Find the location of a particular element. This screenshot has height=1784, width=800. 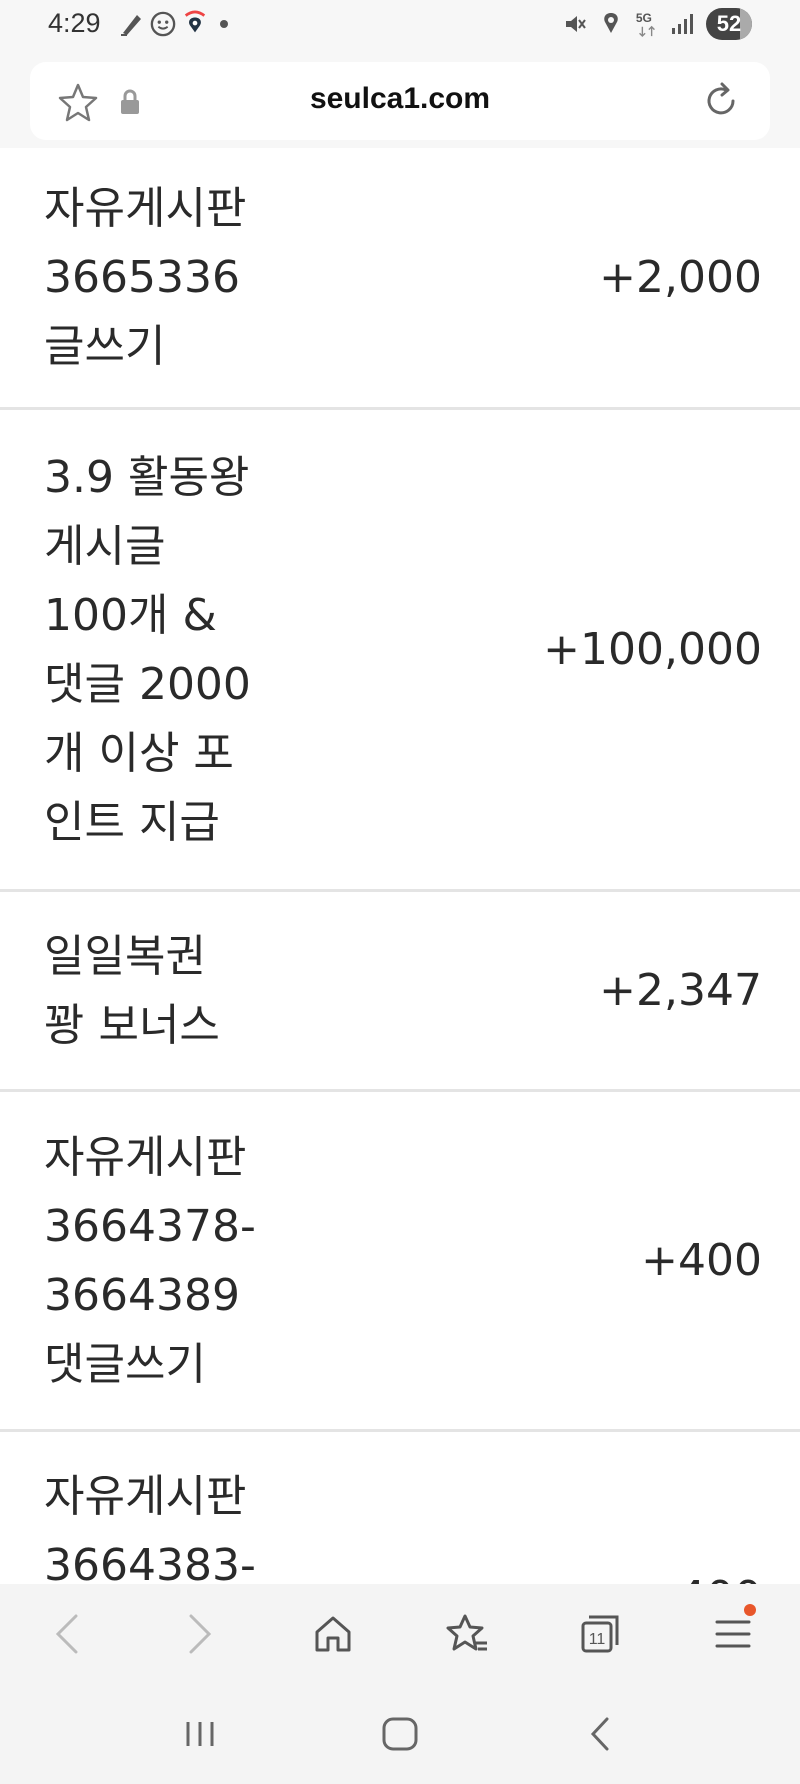

map-pin-app-icon is located at coordinates (195, 24).